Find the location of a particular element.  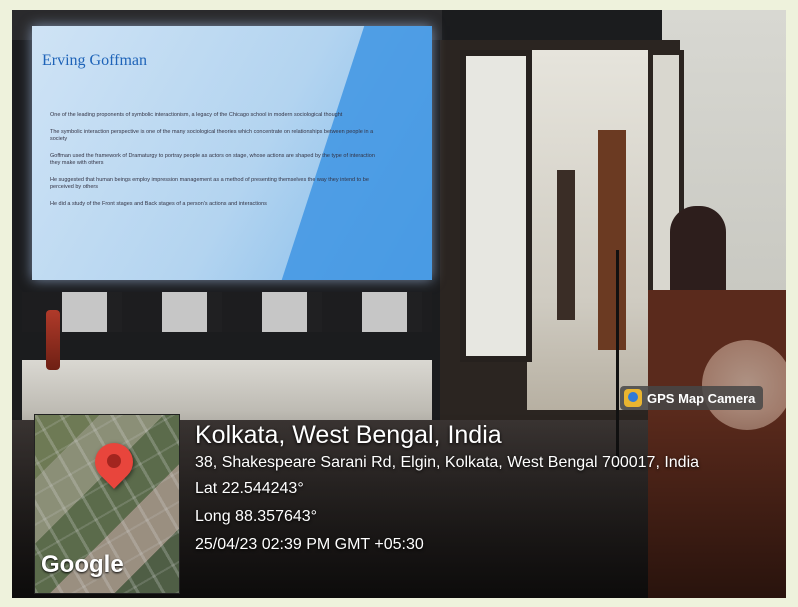

map-thumbnail: Google is located at coordinates (107, 504).